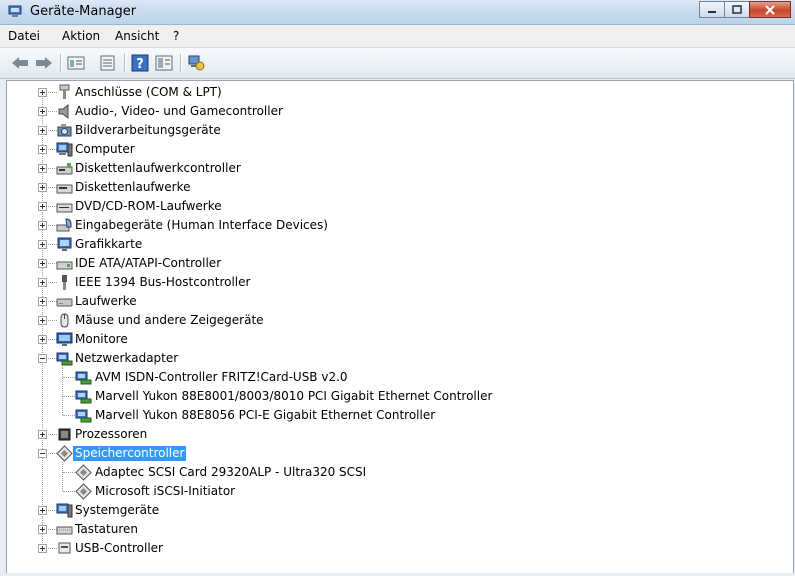 The image size is (795, 576). Describe the element at coordinates (397, 301) in the screenshot. I see `tree-item-laufwerke: Laufwerke` at that location.